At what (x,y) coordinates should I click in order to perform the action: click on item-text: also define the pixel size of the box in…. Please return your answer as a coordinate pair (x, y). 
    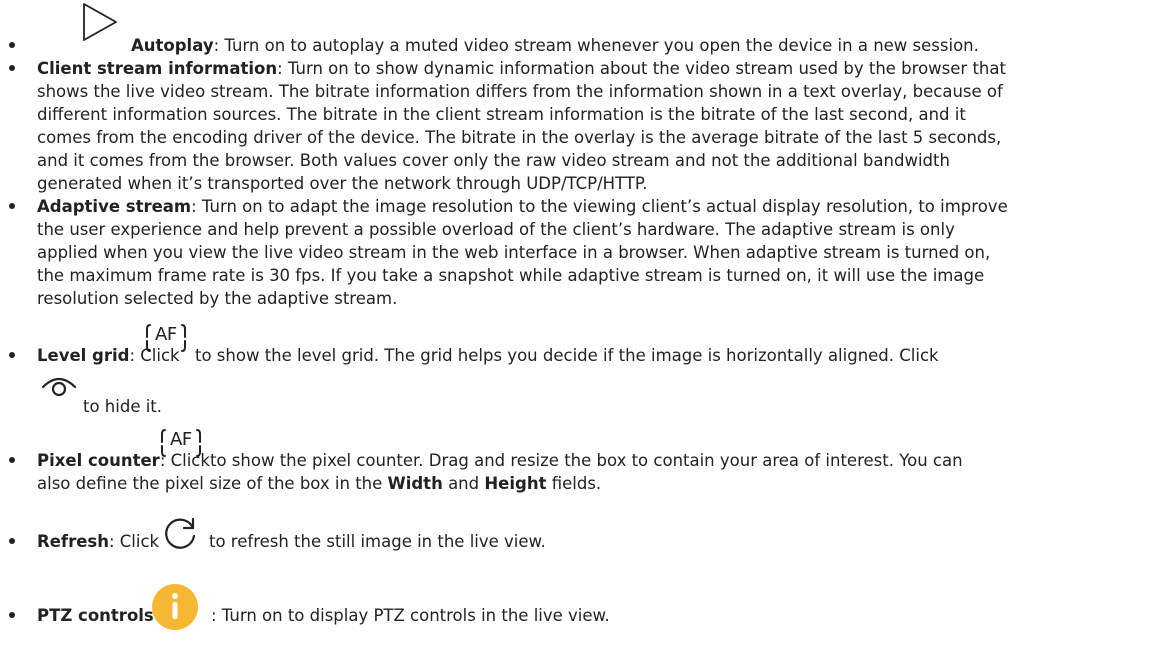
    Looking at the image, I should click on (212, 483).